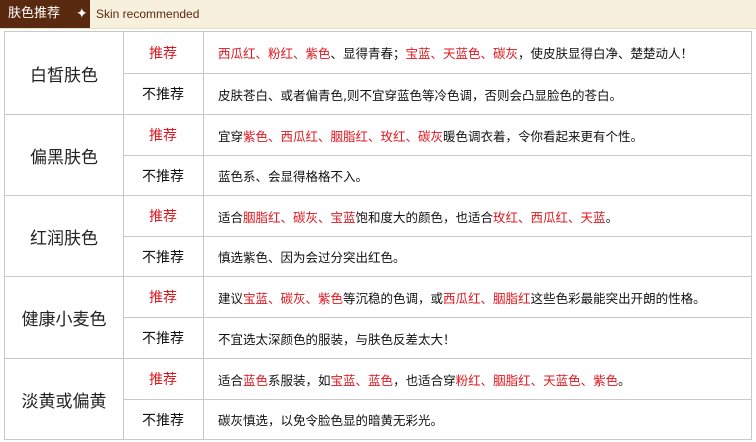  What do you see at coordinates (462, 53) in the screenshot?
I see `highlighted-color-text: 宝蓝、天蓝色、碳灰` at bounding box center [462, 53].